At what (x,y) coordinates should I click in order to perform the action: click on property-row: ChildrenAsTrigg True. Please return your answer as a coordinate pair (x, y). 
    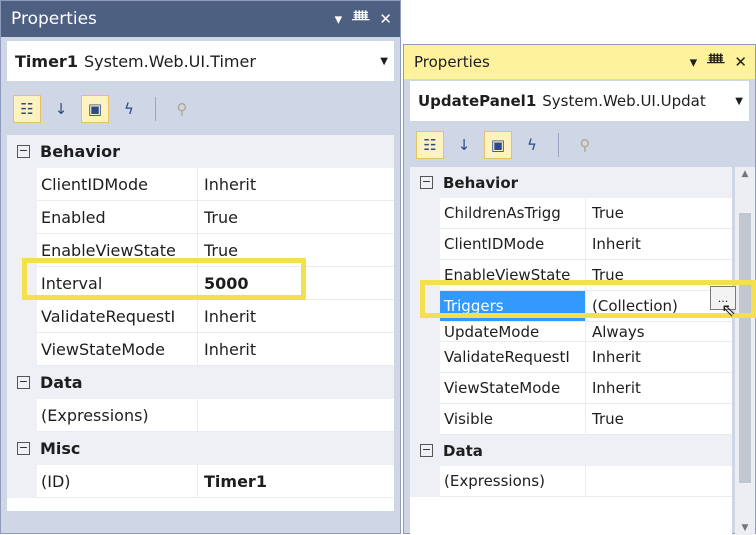
    Looking at the image, I should click on (571, 213).